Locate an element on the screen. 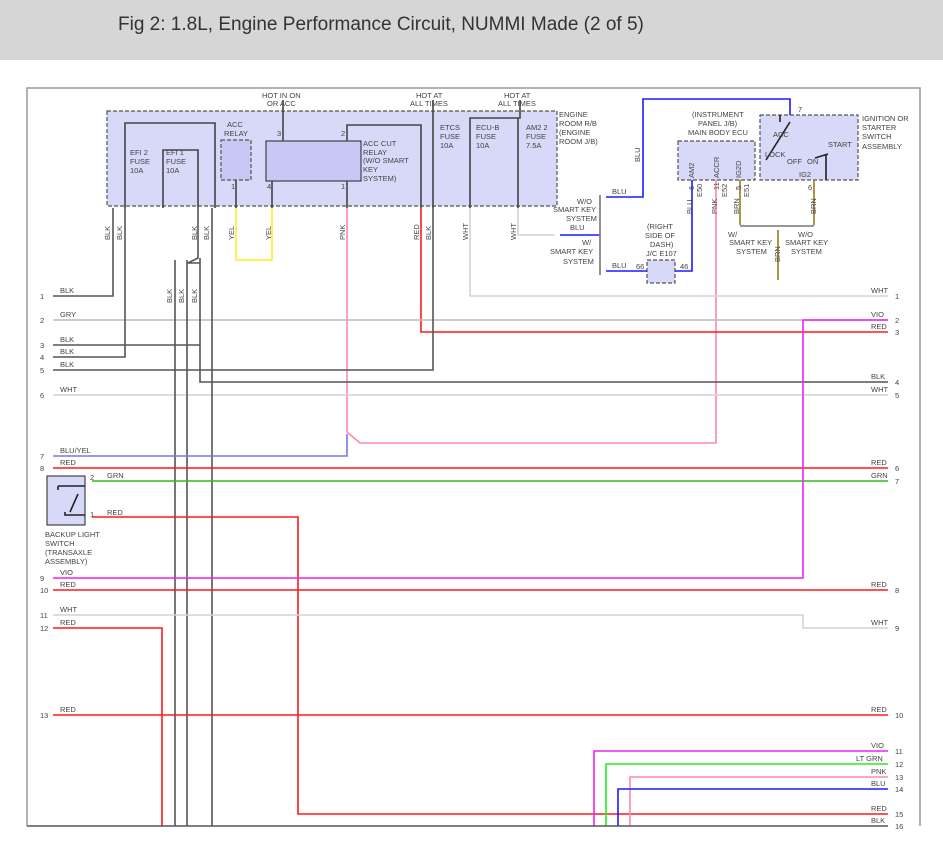 This screenshot has width=943, height=852. diagram-label: 66 is located at coordinates (640, 266).